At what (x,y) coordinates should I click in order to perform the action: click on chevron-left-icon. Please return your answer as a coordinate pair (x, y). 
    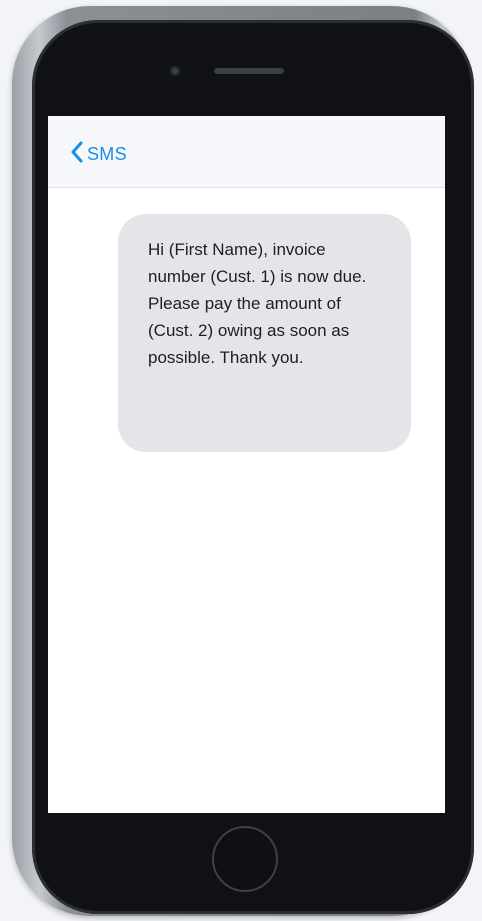
    Looking at the image, I should click on (77, 152).